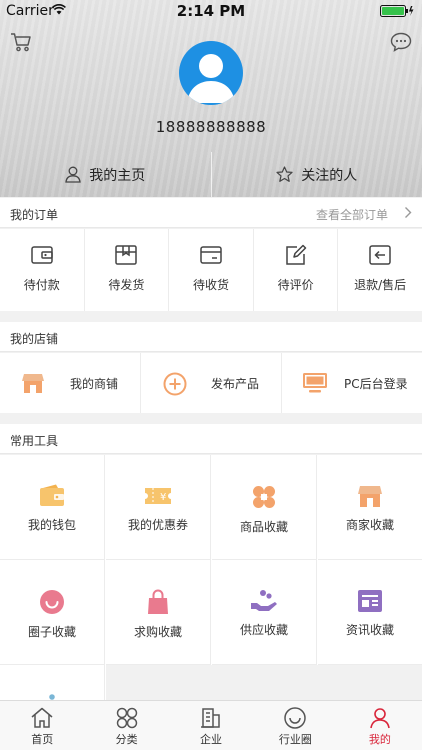 Image resolution: width=422 pixels, height=750 pixels. Describe the element at coordinates (42, 270) in the screenshot. I see `order-pending-payment: 待付款` at that location.